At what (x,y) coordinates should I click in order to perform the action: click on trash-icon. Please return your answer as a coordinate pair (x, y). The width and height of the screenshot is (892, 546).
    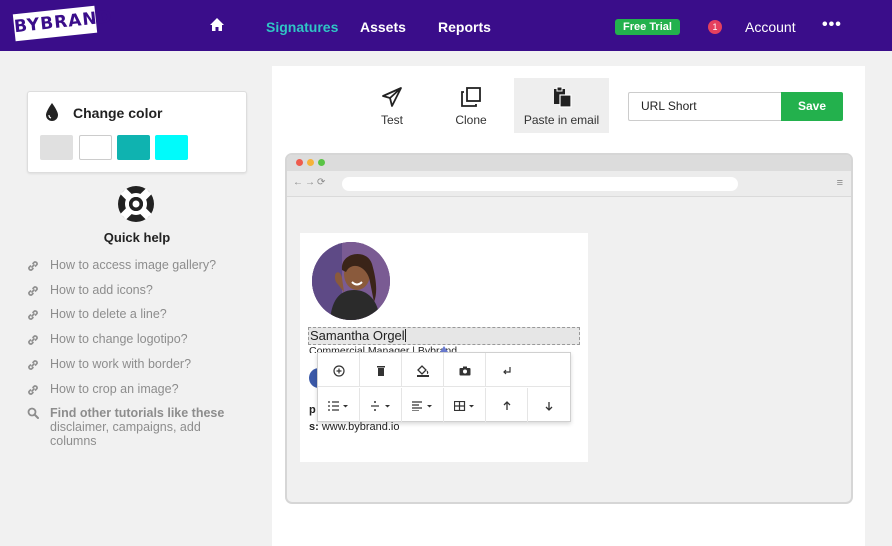
    Looking at the image, I should click on (380, 371).